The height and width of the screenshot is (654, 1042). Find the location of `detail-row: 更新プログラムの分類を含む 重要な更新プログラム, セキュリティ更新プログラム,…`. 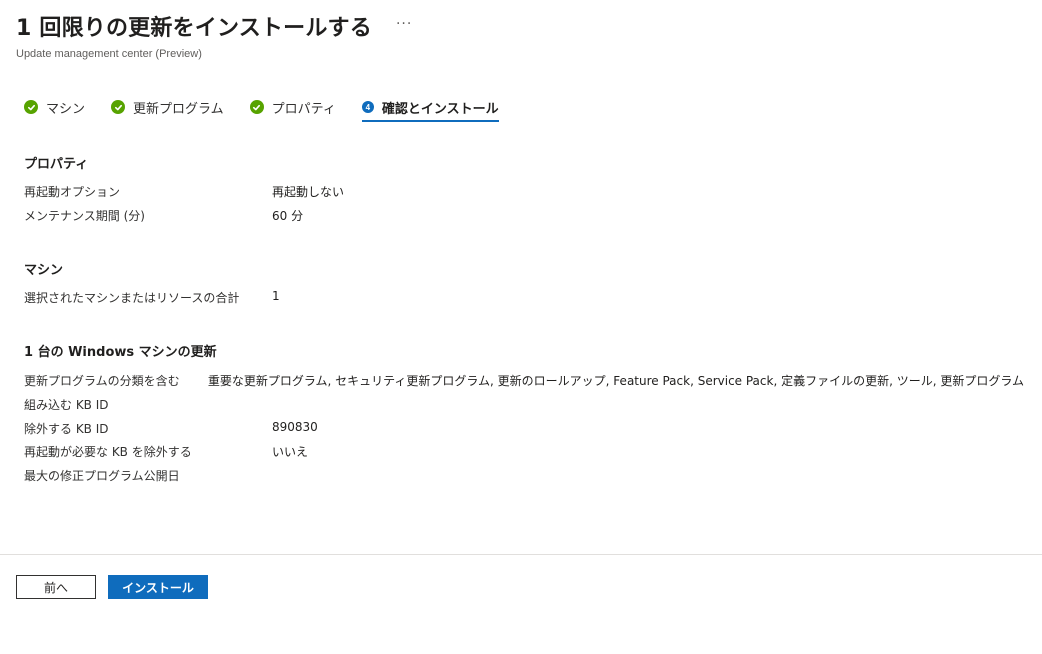

detail-row: 更新プログラムの分類を含む 重要な更新プログラム, セキュリティ更新プログラム,… is located at coordinates (524, 380).